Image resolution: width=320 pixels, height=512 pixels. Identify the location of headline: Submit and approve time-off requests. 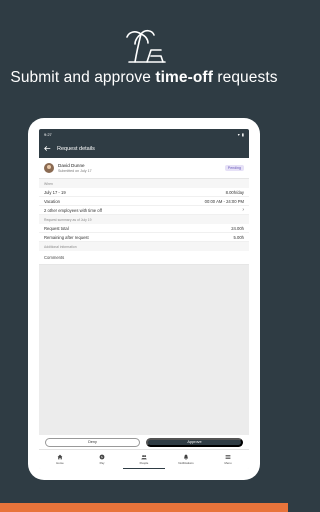
(144, 77).